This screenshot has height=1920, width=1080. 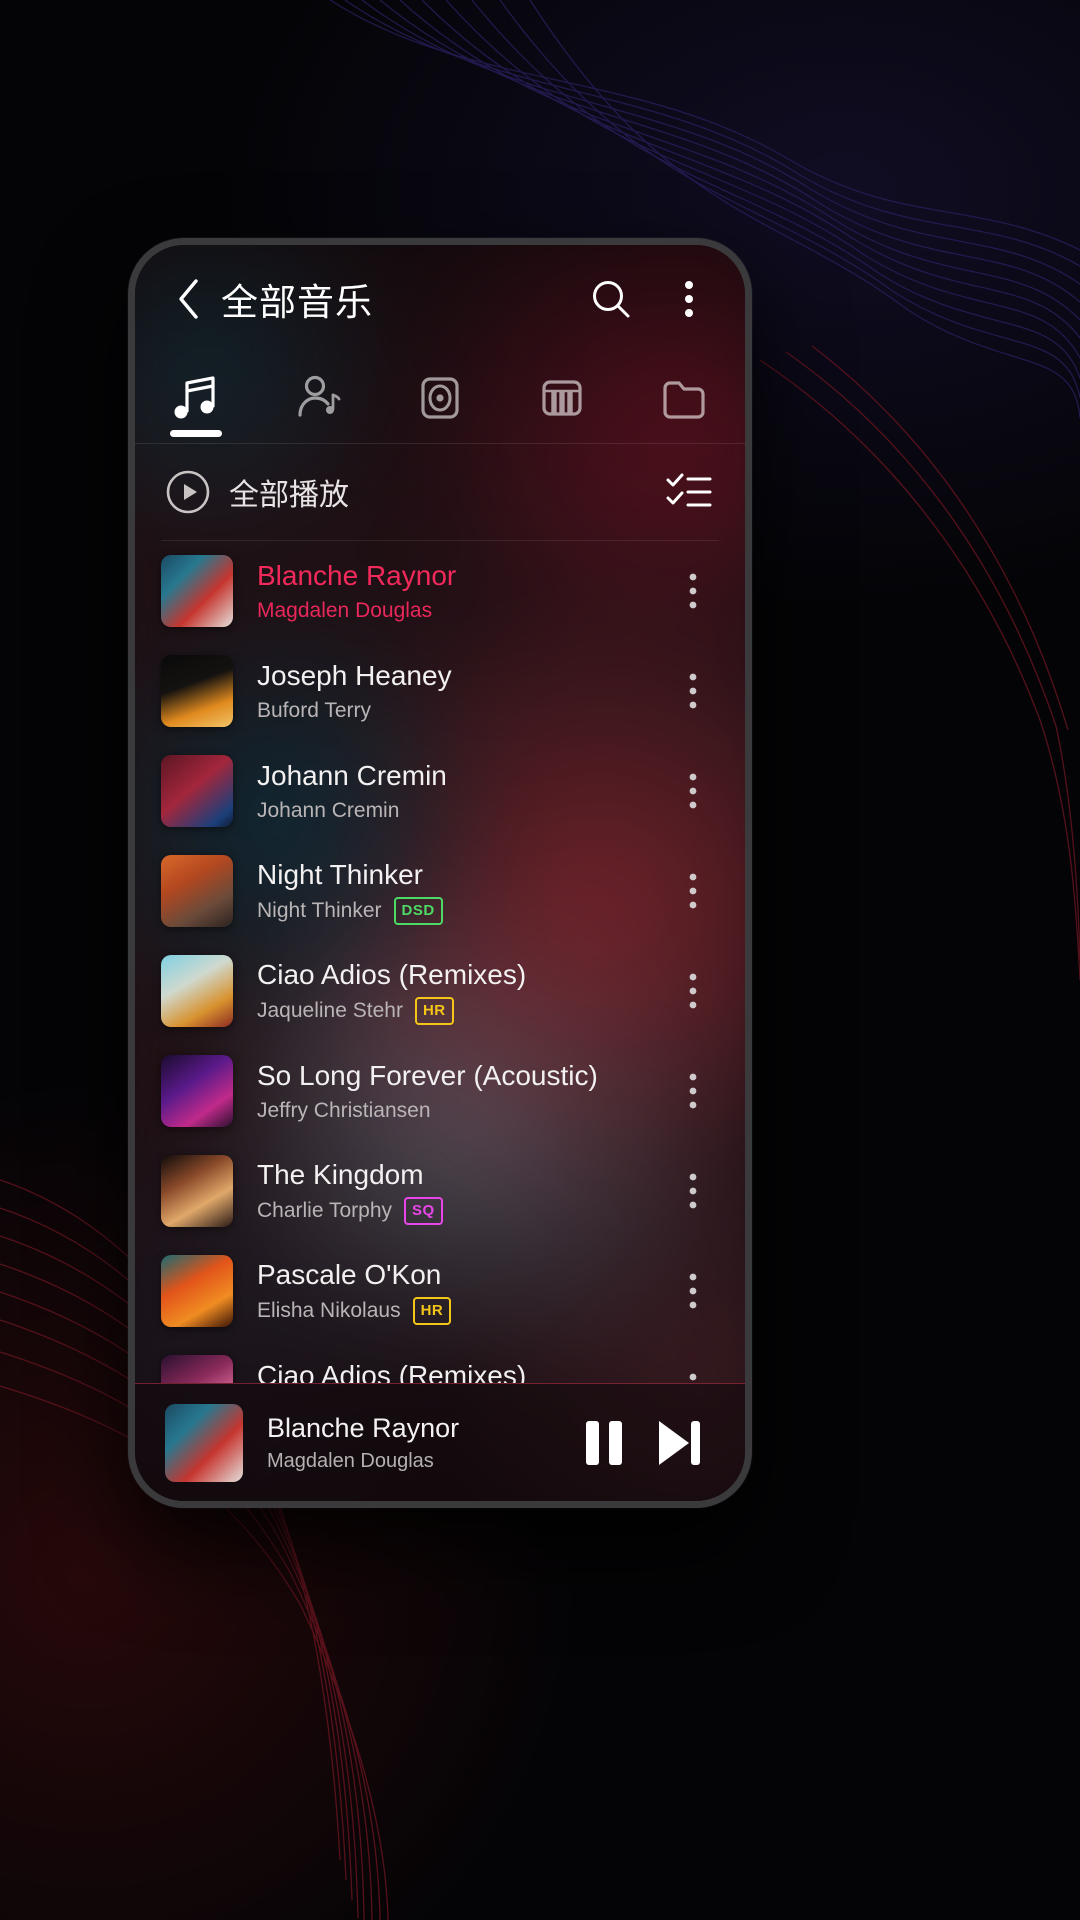 I want to click on album-disc-icon, so click(x=440, y=398).